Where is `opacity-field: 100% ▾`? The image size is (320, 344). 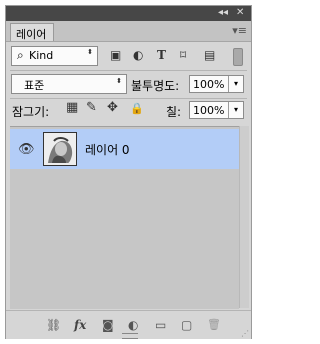
opacity-field: 100% ▾ is located at coordinates (216, 84).